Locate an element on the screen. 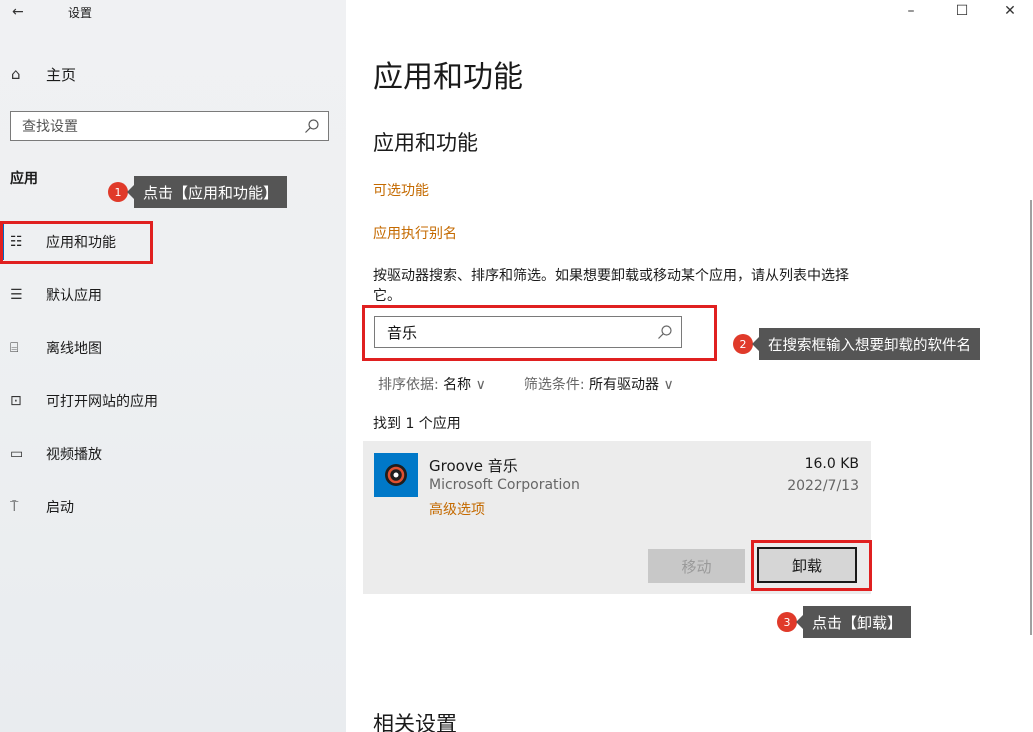  window-title: 设置 is located at coordinates (80, 12).